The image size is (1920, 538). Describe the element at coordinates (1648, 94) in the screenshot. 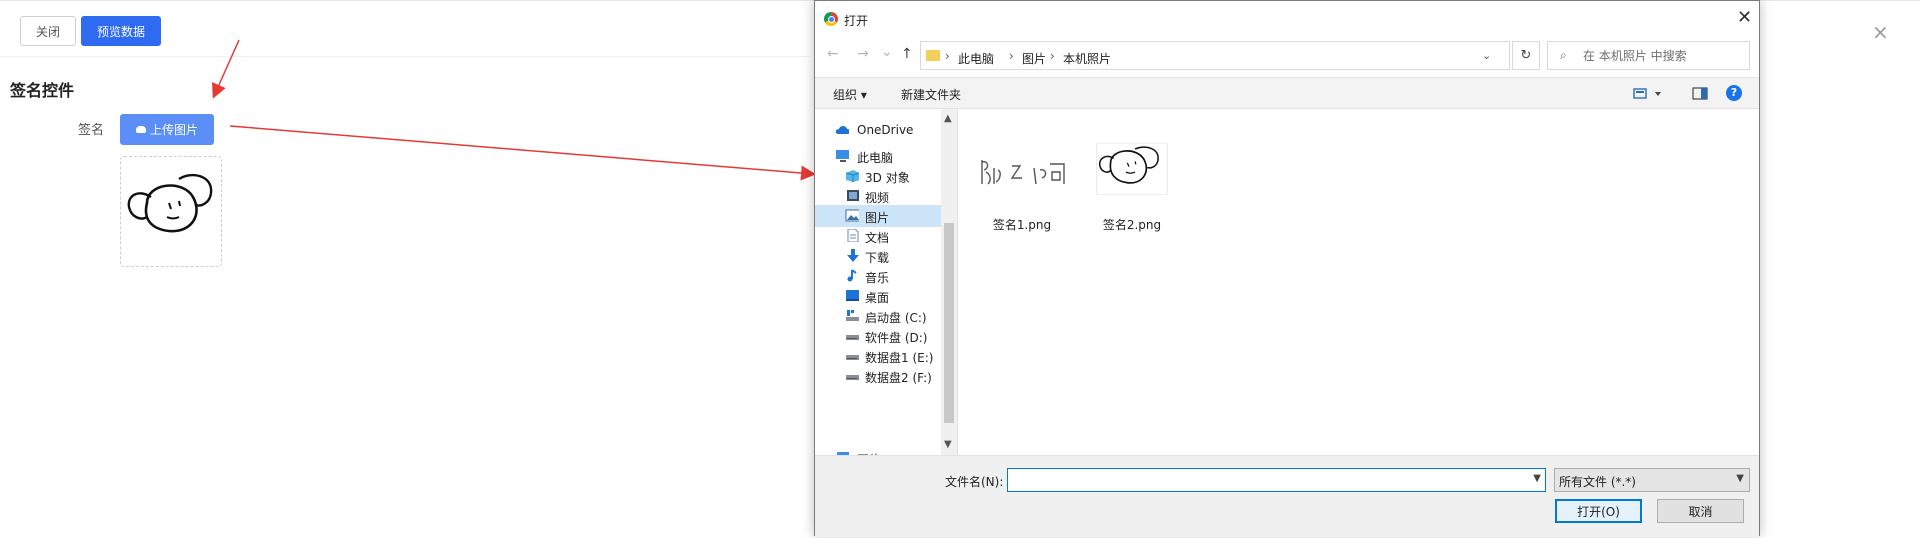

I see `view-options-icon` at that location.